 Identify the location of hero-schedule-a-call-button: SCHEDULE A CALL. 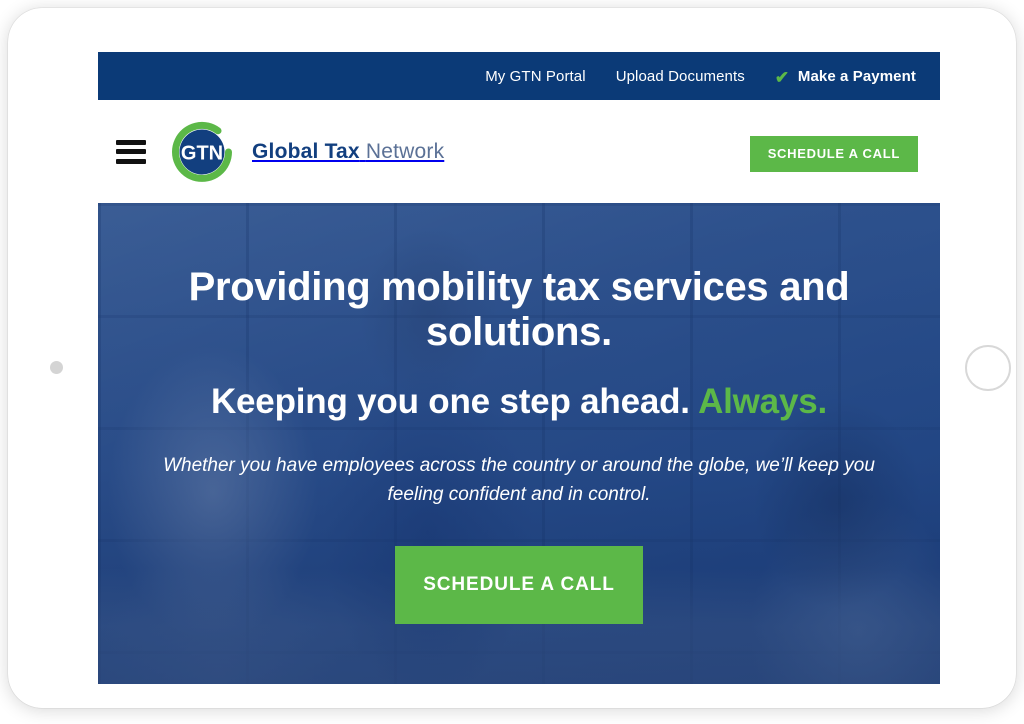
(519, 585).